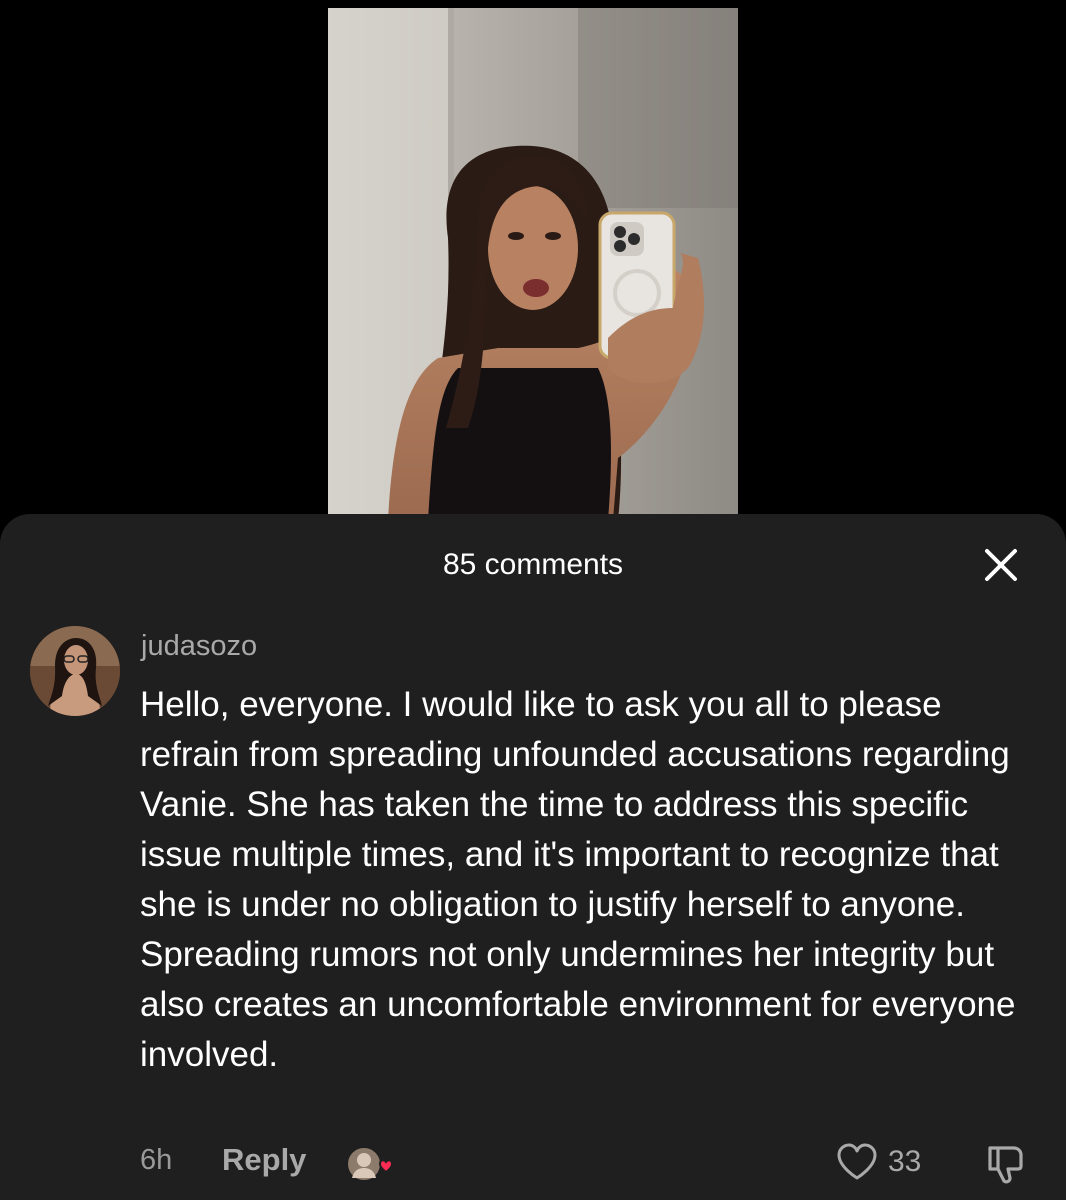 This screenshot has width=1066, height=1200. I want to click on comment-timestamp: 6h, so click(156, 1160).